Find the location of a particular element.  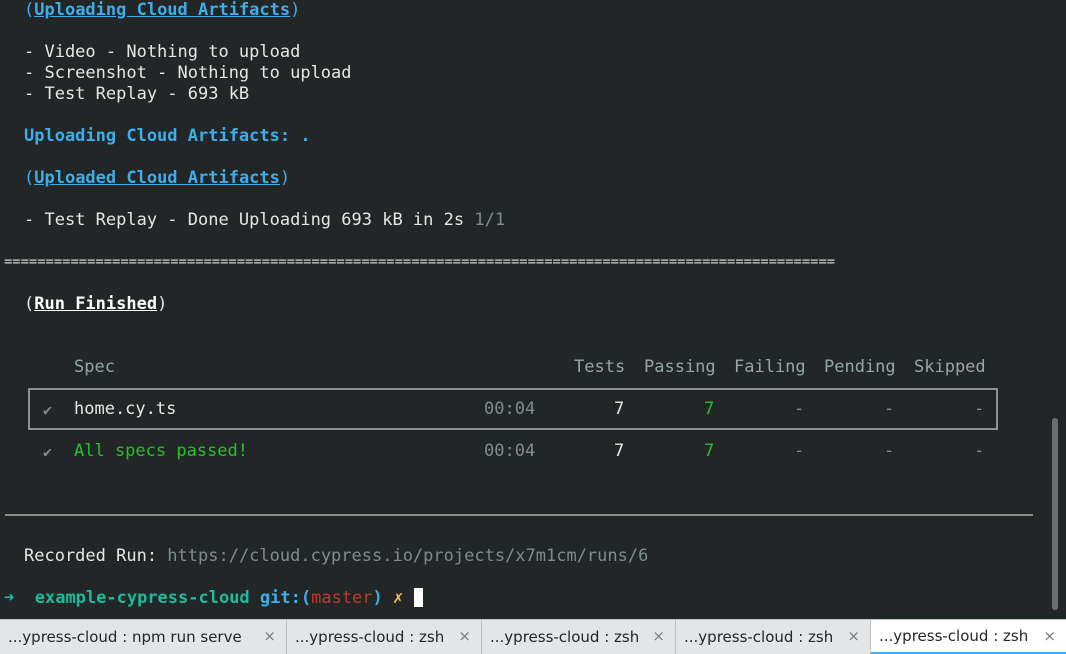

tab-npm-run-serve: ...ypress-cloud : npm run serve × is located at coordinates (143, 637).